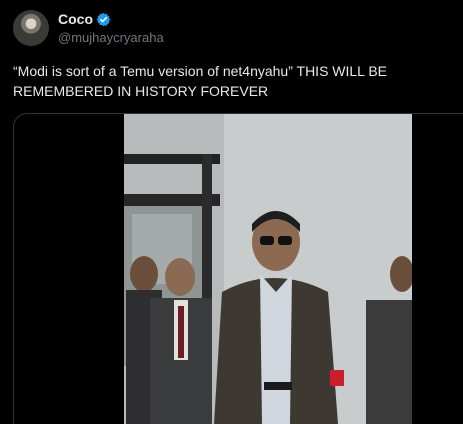 This screenshot has width=463, height=424. Describe the element at coordinates (75, 19) in the screenshot. I see `author-display-name: Coco` at that location.